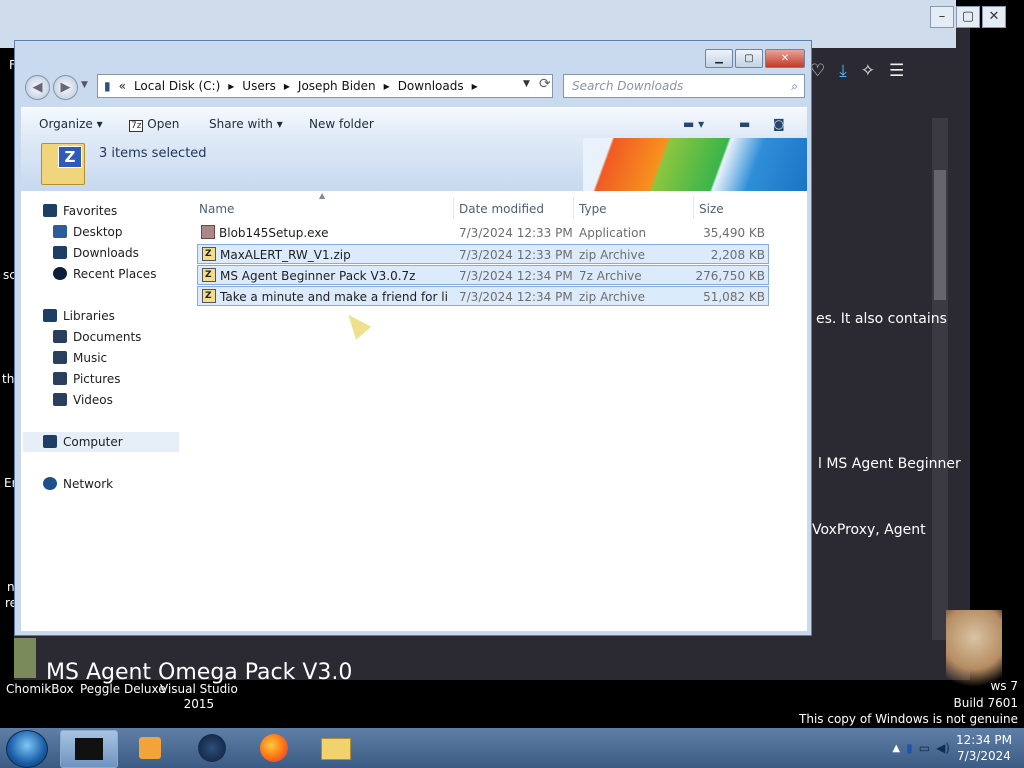 This screenshot has height=768, width=1024. I want to click on breadcrumb-item: Downloads, so click(431, 86).